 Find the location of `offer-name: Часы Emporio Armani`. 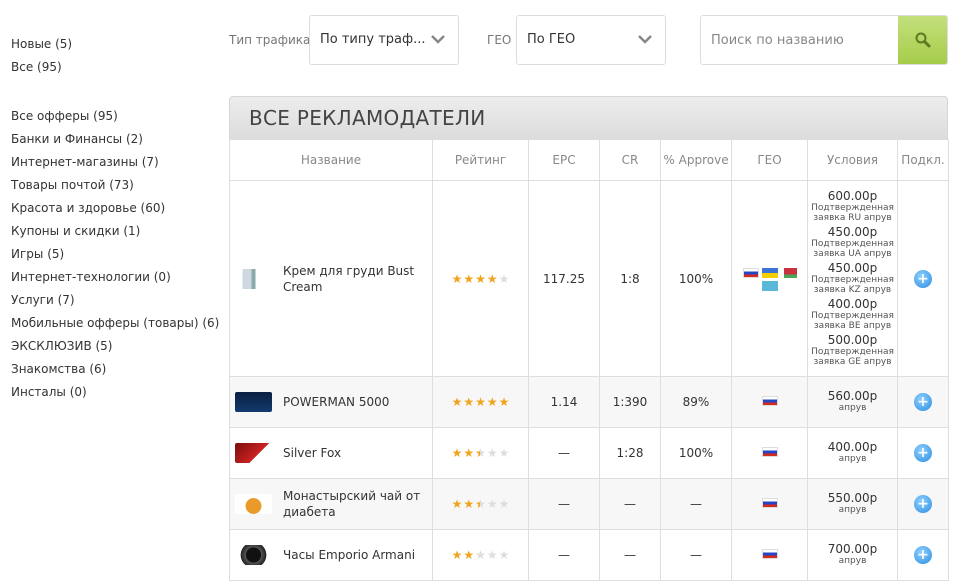

offer-name: Часы Emporio Armani is located at coordinates (331, 555).